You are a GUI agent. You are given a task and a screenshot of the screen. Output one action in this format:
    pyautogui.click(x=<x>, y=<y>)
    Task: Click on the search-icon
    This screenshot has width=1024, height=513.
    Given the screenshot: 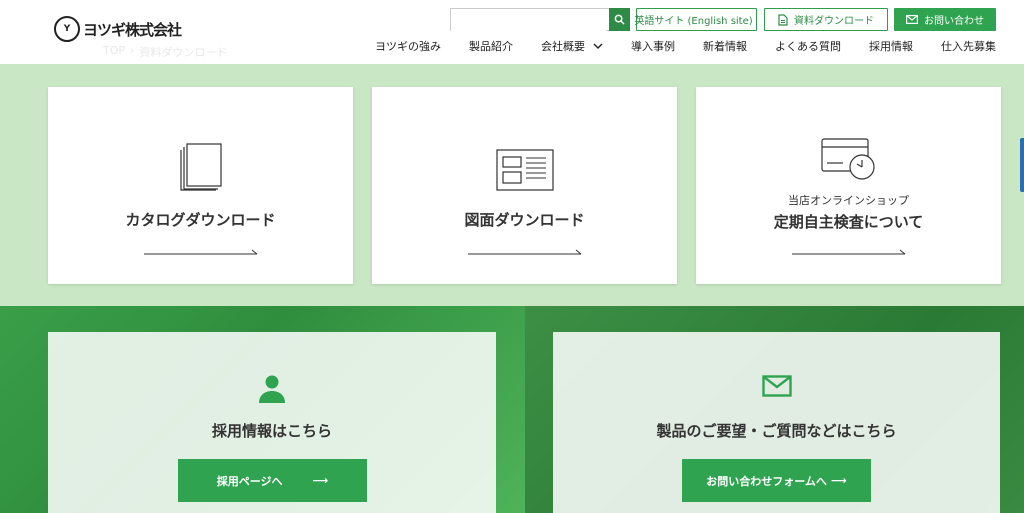 What is the action you would take?
    pyautogui.click(x=619, y=19)
    